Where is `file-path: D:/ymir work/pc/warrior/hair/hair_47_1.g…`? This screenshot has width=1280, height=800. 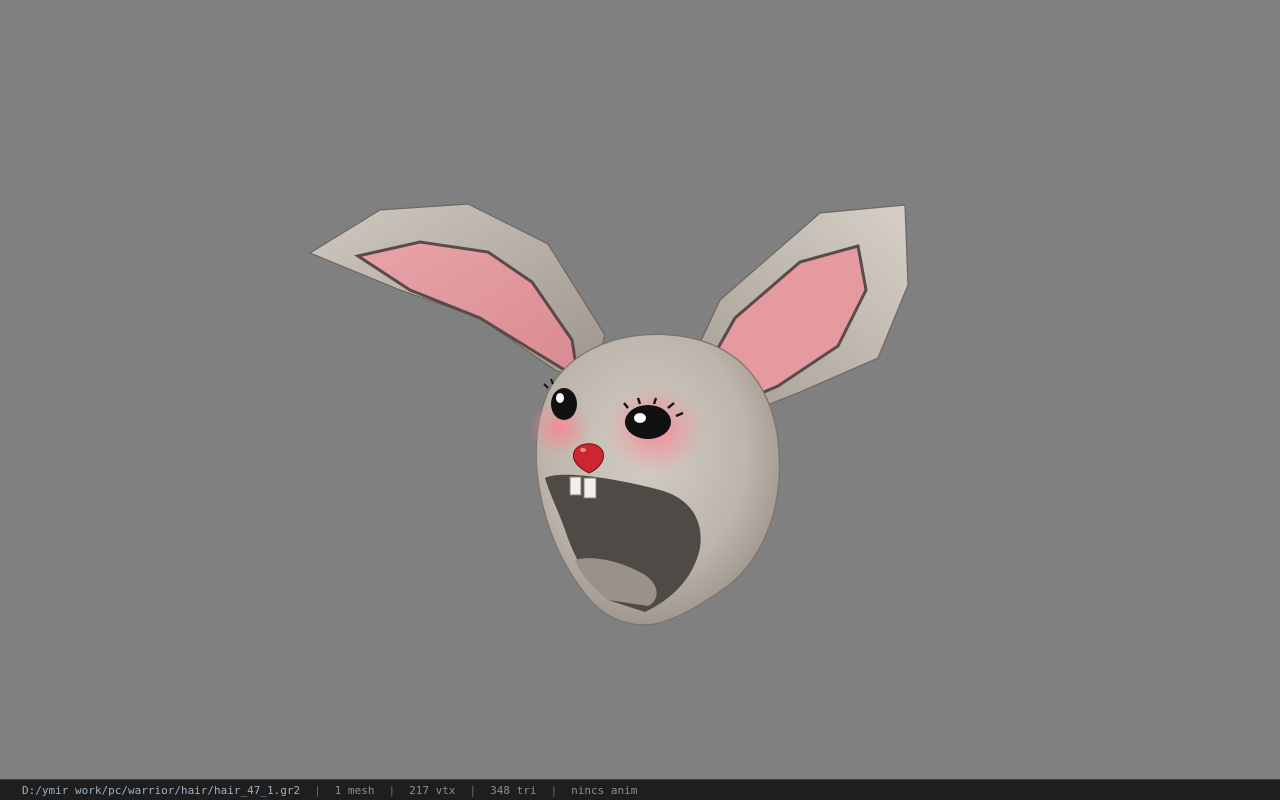
file-path: D:/ymir work/pc/warrior/hair/hair_47_1.g… is located at coordinates (161, 790).